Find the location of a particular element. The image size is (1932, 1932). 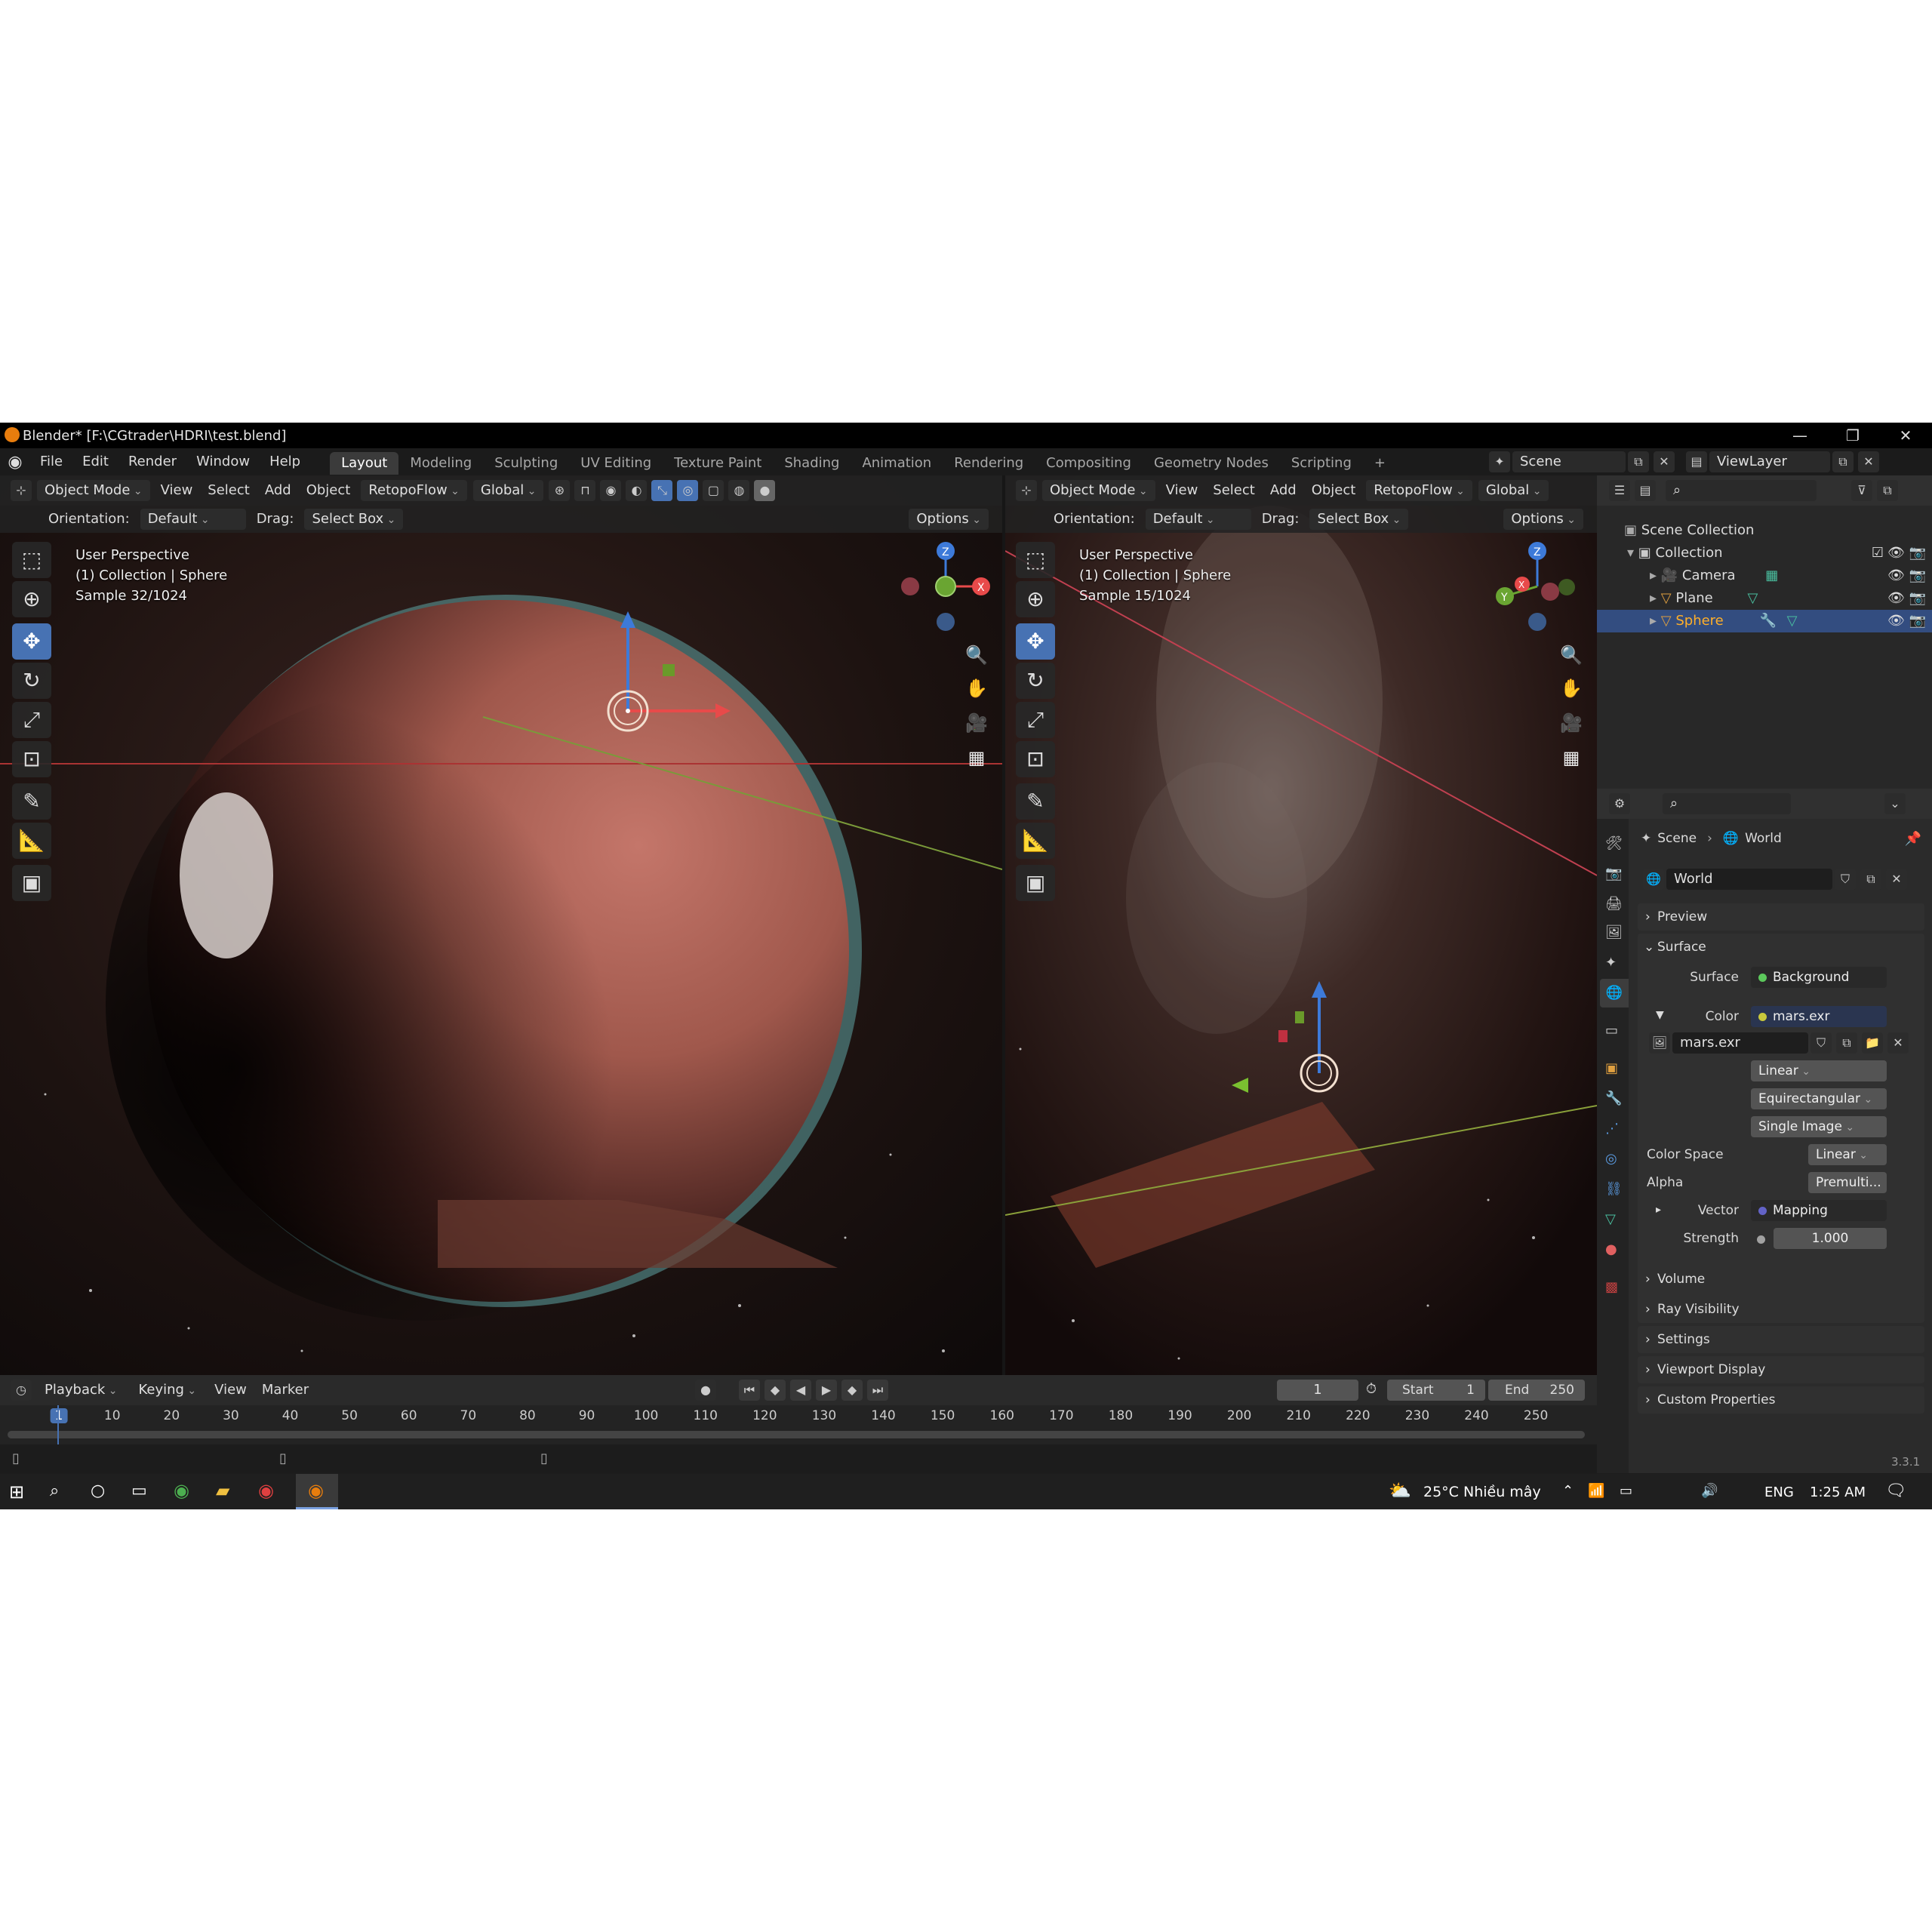

visibility-eye-icon: 👁 is located at coordinates (1896, 576).